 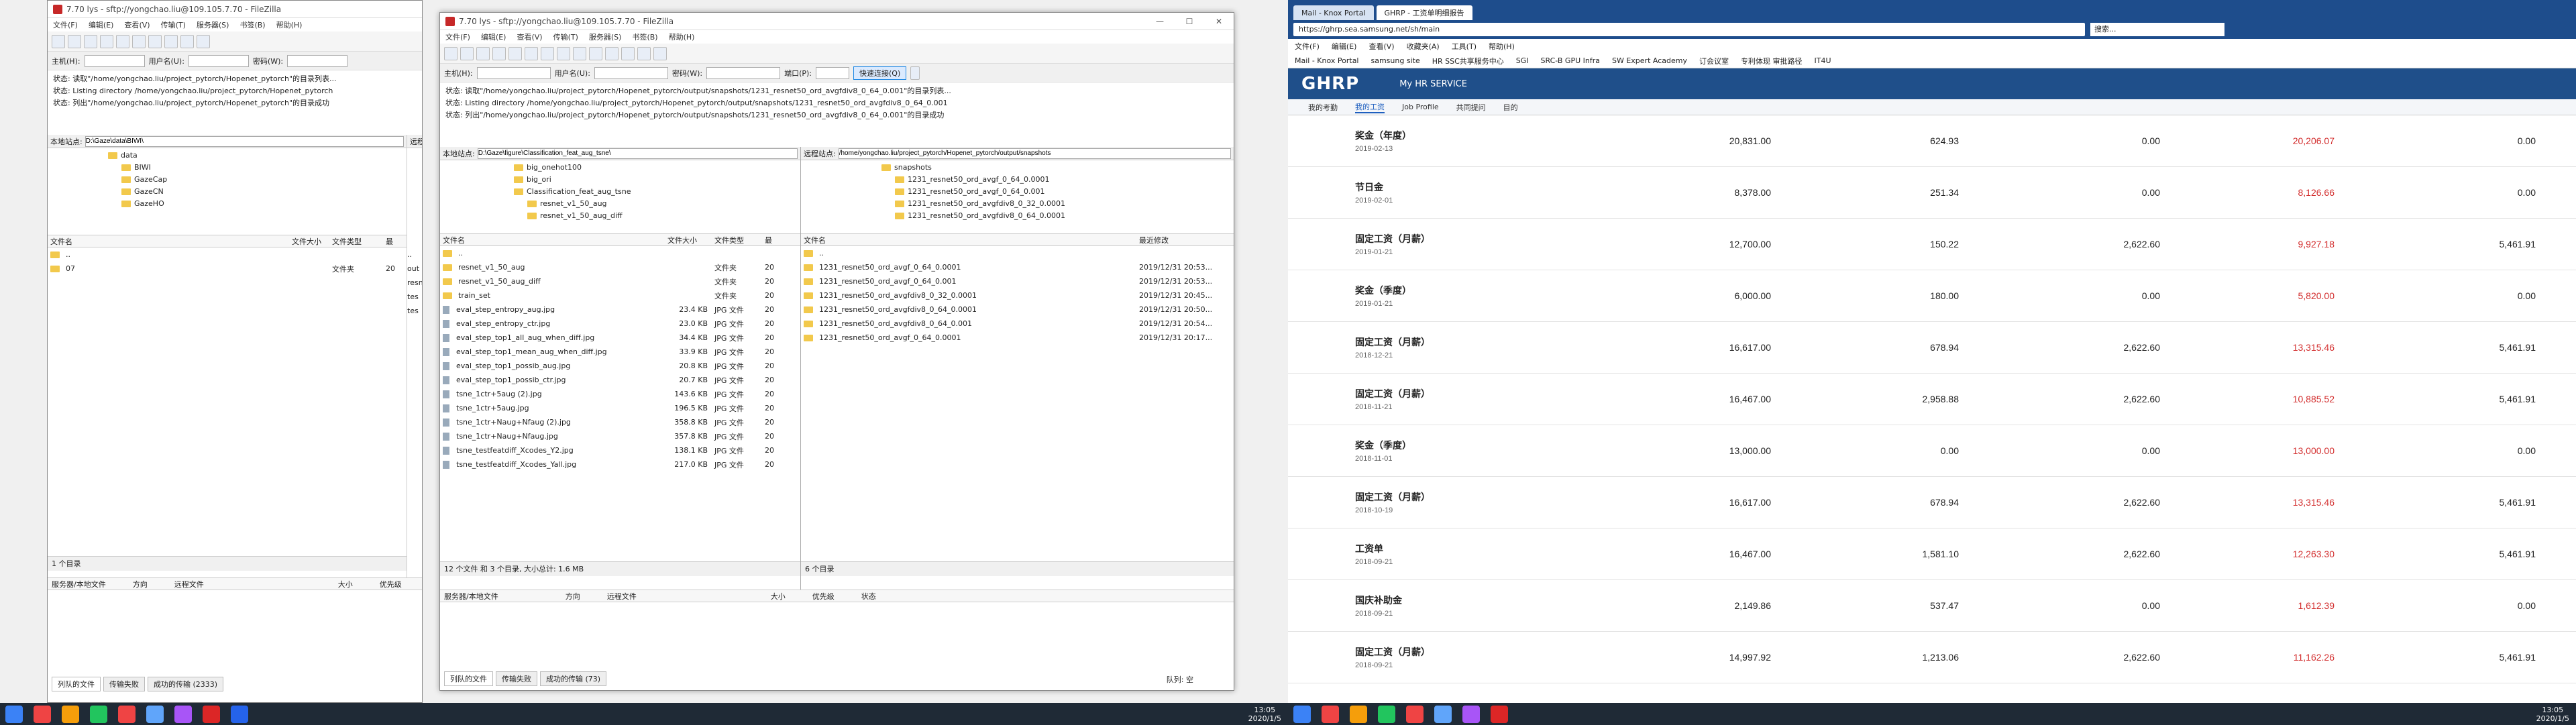 I want to click on host-input, so click(x=513, y=72).